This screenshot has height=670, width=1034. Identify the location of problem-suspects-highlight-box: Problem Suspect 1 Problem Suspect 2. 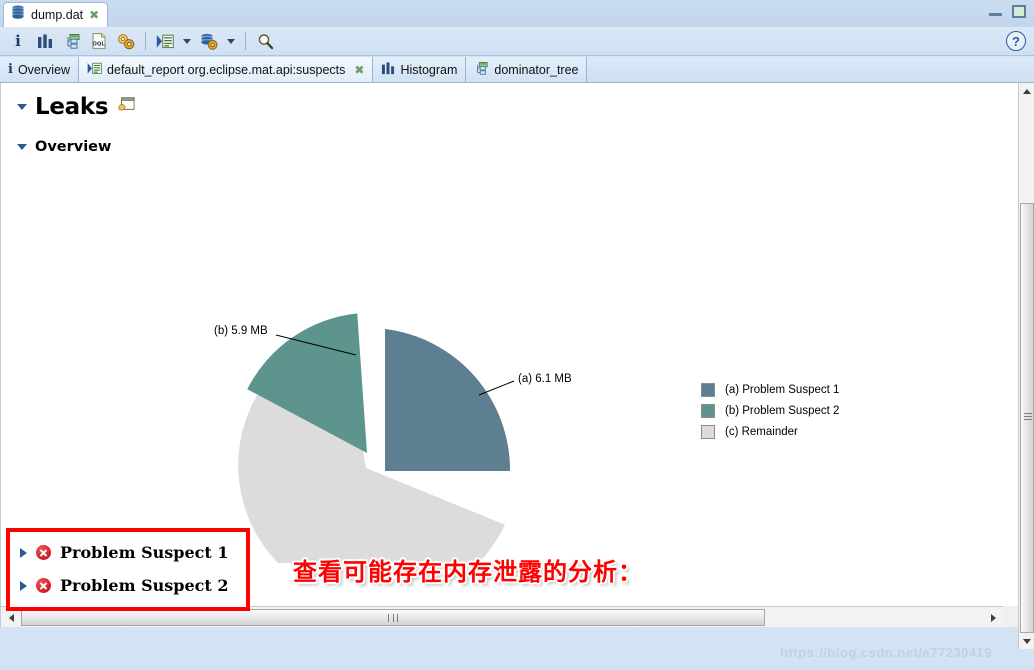
(128, 569).